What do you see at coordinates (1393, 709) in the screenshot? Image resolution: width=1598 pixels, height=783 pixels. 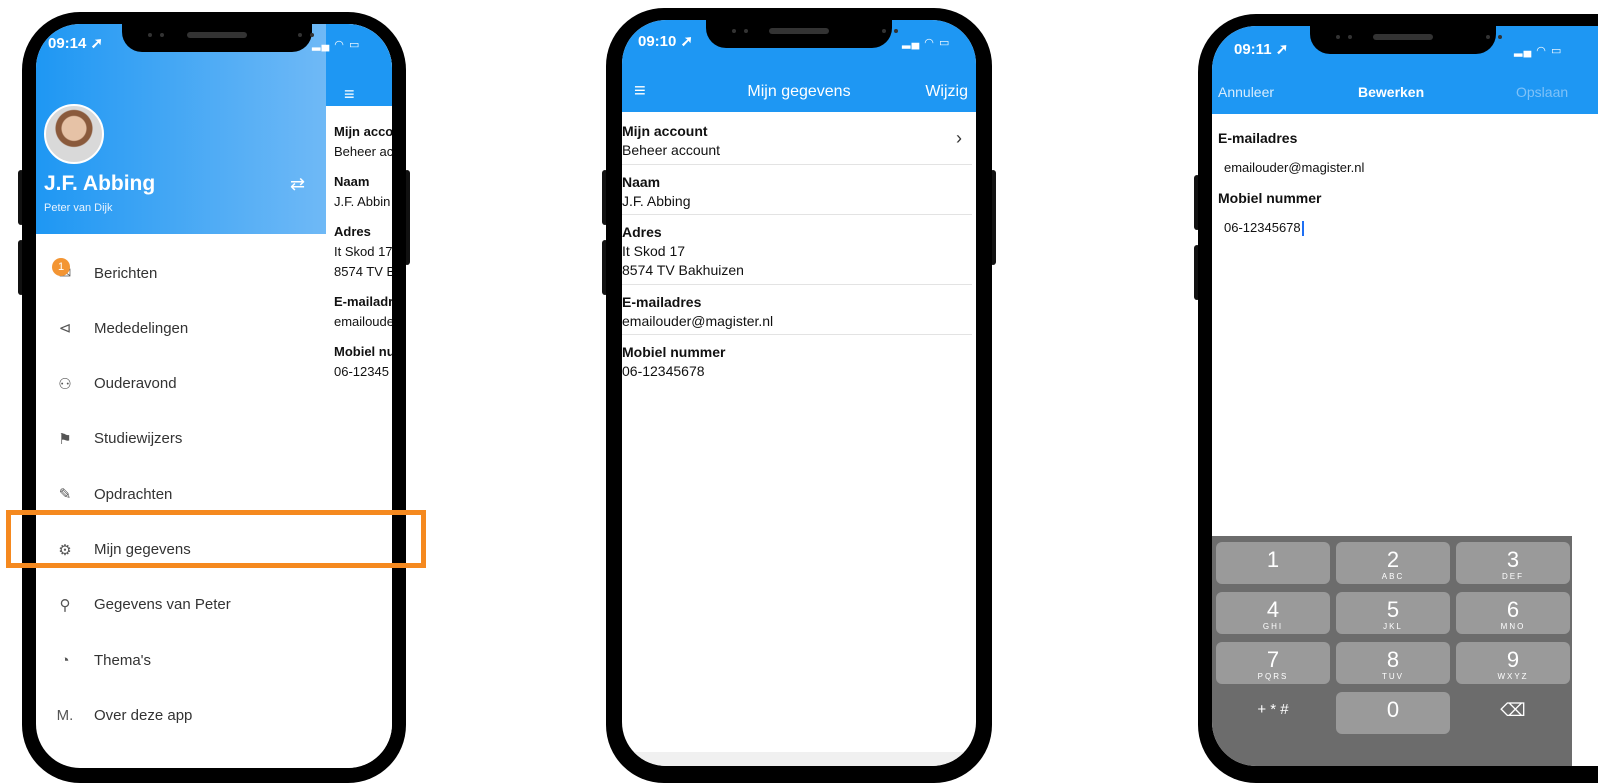 I see `key-digit: 0` at bounding box center [1393, 709].